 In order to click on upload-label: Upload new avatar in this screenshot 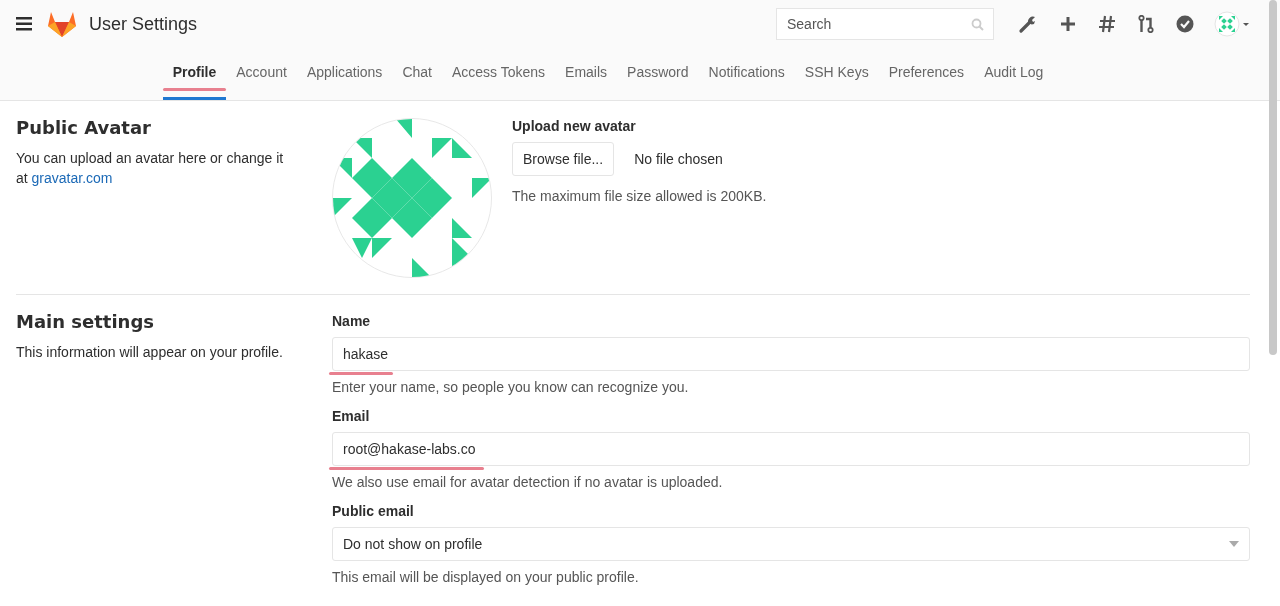, I will do `click(574, 126)`.